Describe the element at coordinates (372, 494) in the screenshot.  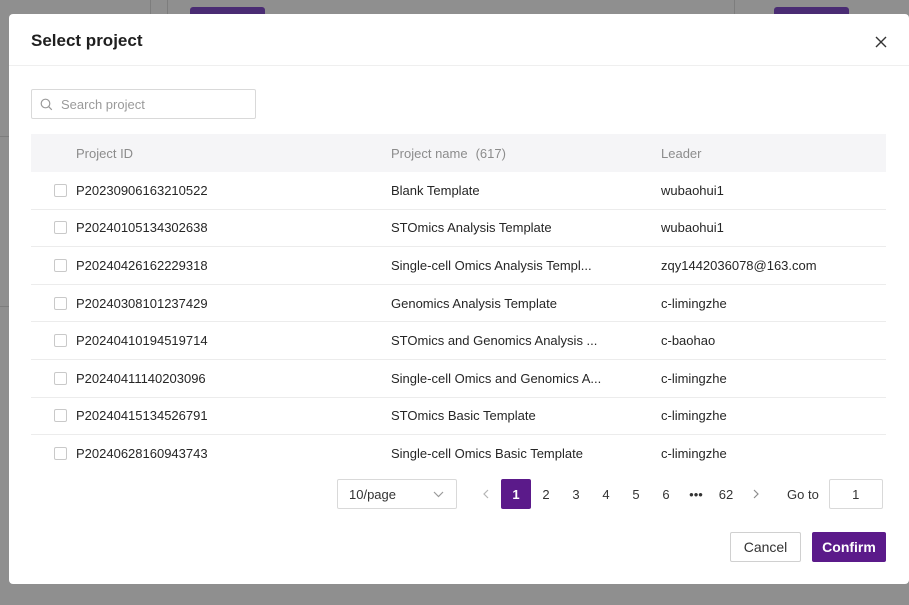
I see `page-size-value: 10/page` at that location.